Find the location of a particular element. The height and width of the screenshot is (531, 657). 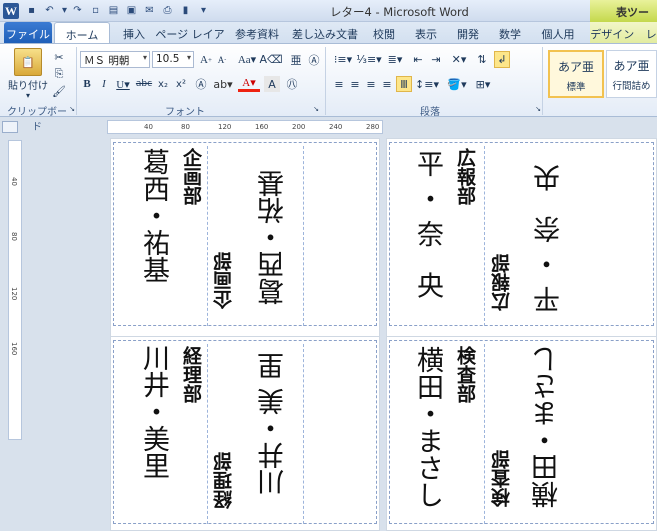

enclosed-character-icon: Ⓐ is located at coordinates (314, 59).